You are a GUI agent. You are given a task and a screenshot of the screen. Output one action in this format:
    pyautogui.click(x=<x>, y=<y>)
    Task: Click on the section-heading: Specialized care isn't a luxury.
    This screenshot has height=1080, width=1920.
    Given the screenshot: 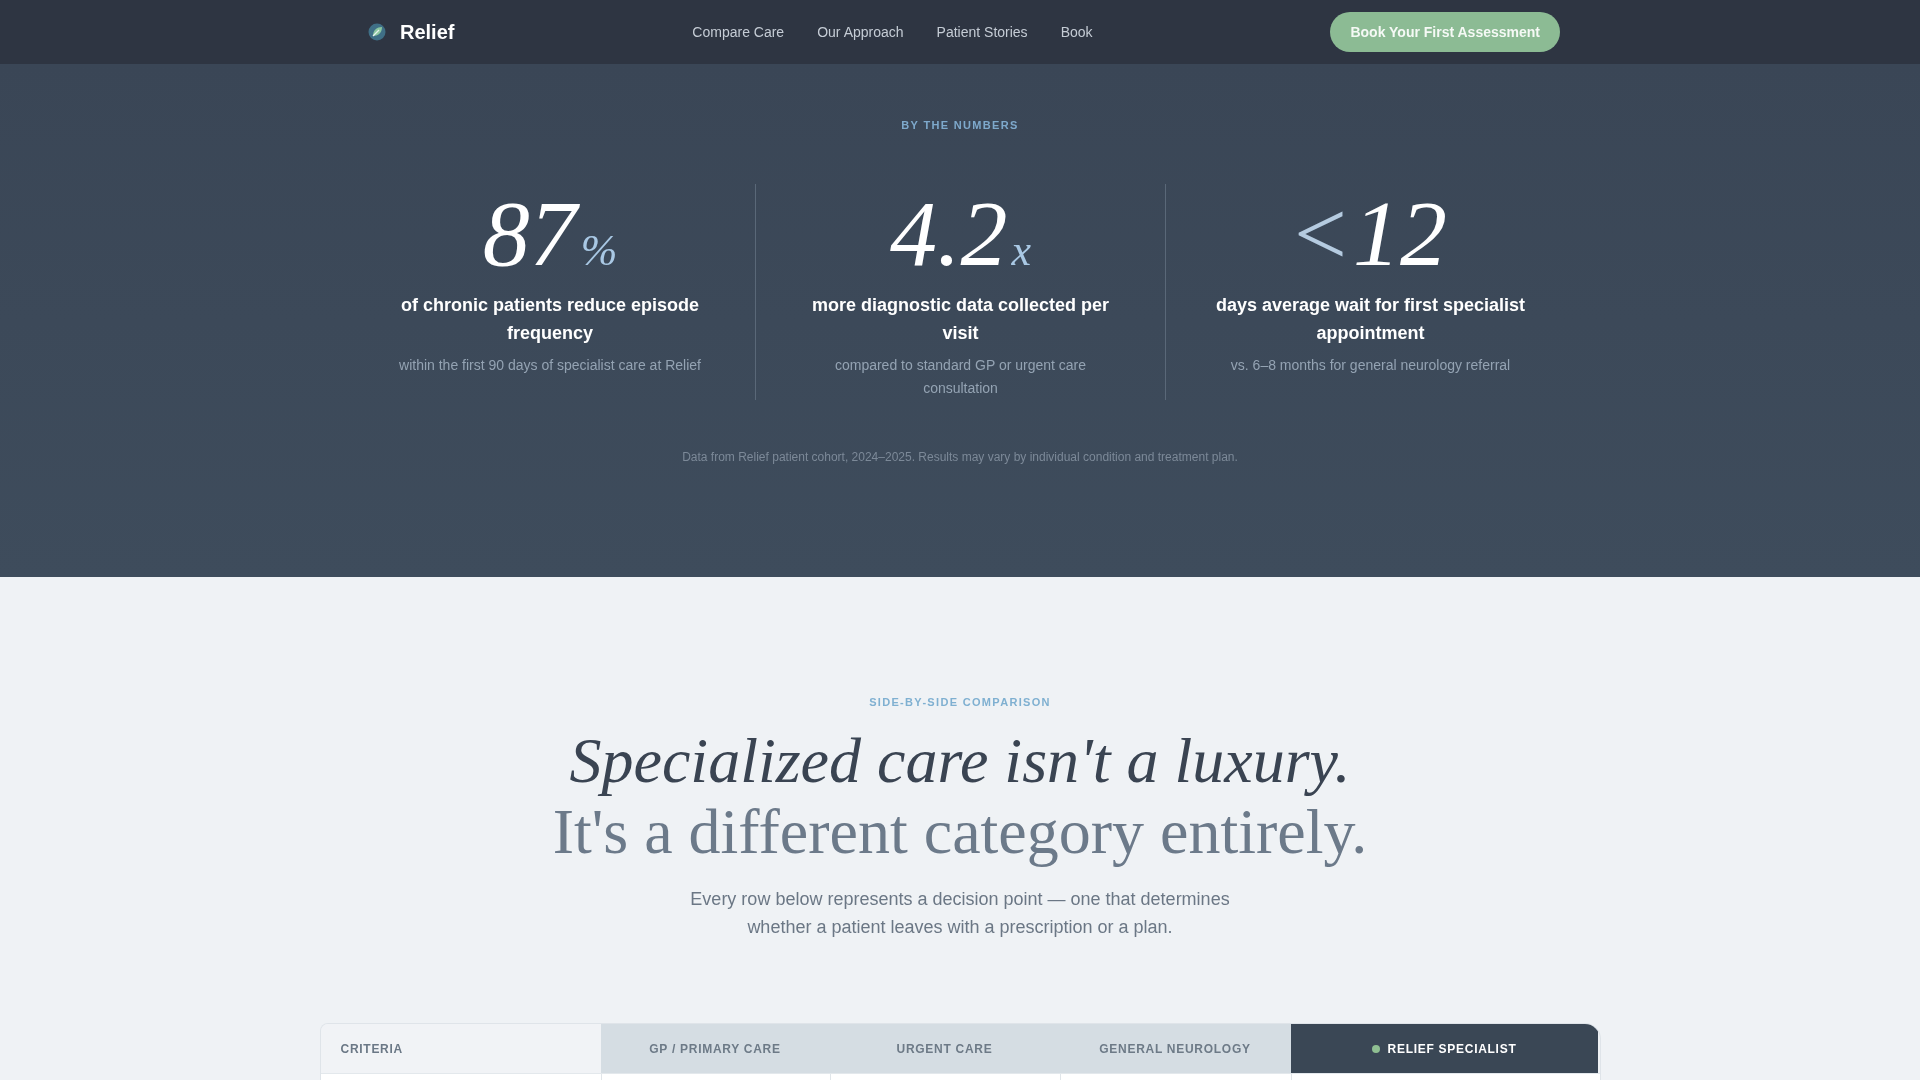 What is the action you would take?
    pyautogui.click(x=960, y=760)
    